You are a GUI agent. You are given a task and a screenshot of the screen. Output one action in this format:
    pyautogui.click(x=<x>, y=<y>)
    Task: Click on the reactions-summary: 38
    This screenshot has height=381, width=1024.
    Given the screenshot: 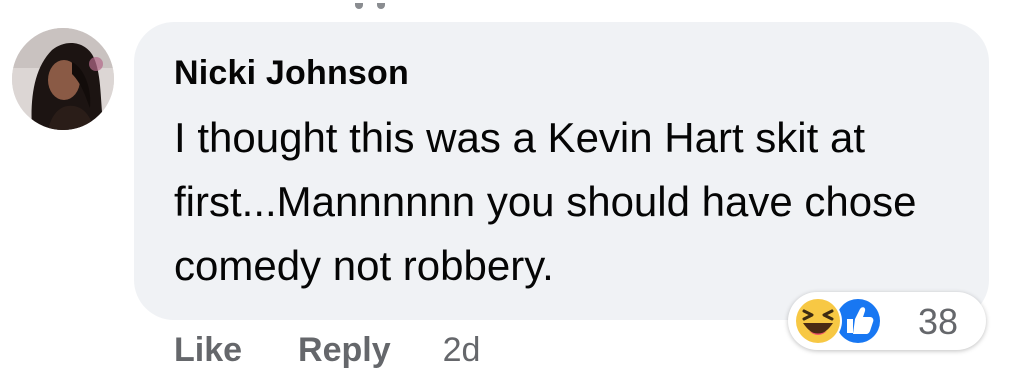 What is the action you would take?
    pyautogui.click(x=887, y=321)
    